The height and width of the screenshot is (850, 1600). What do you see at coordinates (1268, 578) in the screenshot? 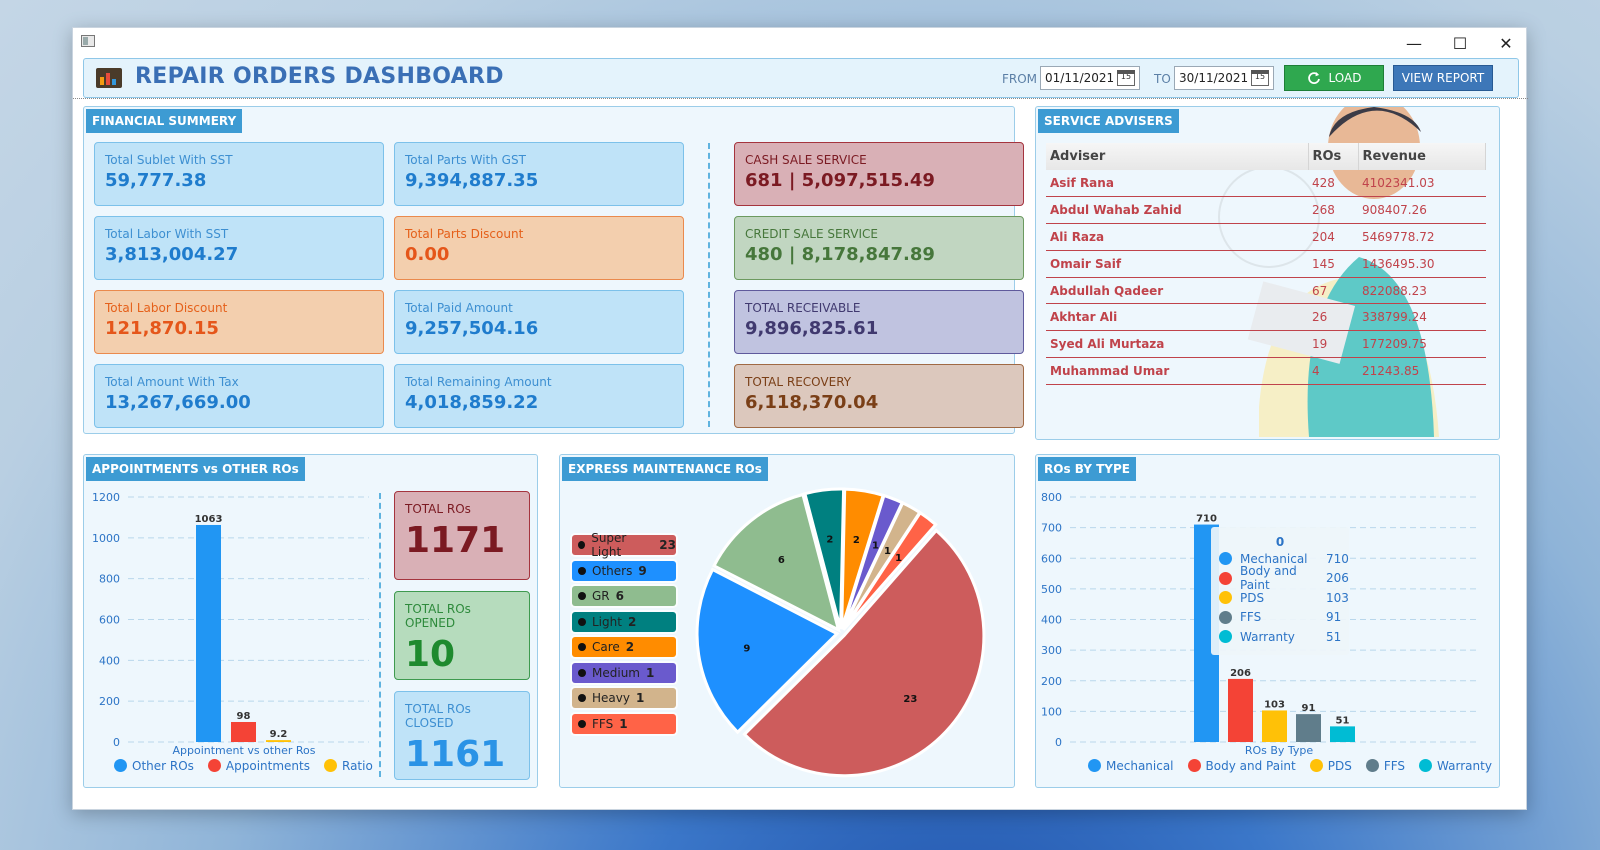
I see `tooltip-series-name: Body and Paint` at bounding box center [1268, 578].